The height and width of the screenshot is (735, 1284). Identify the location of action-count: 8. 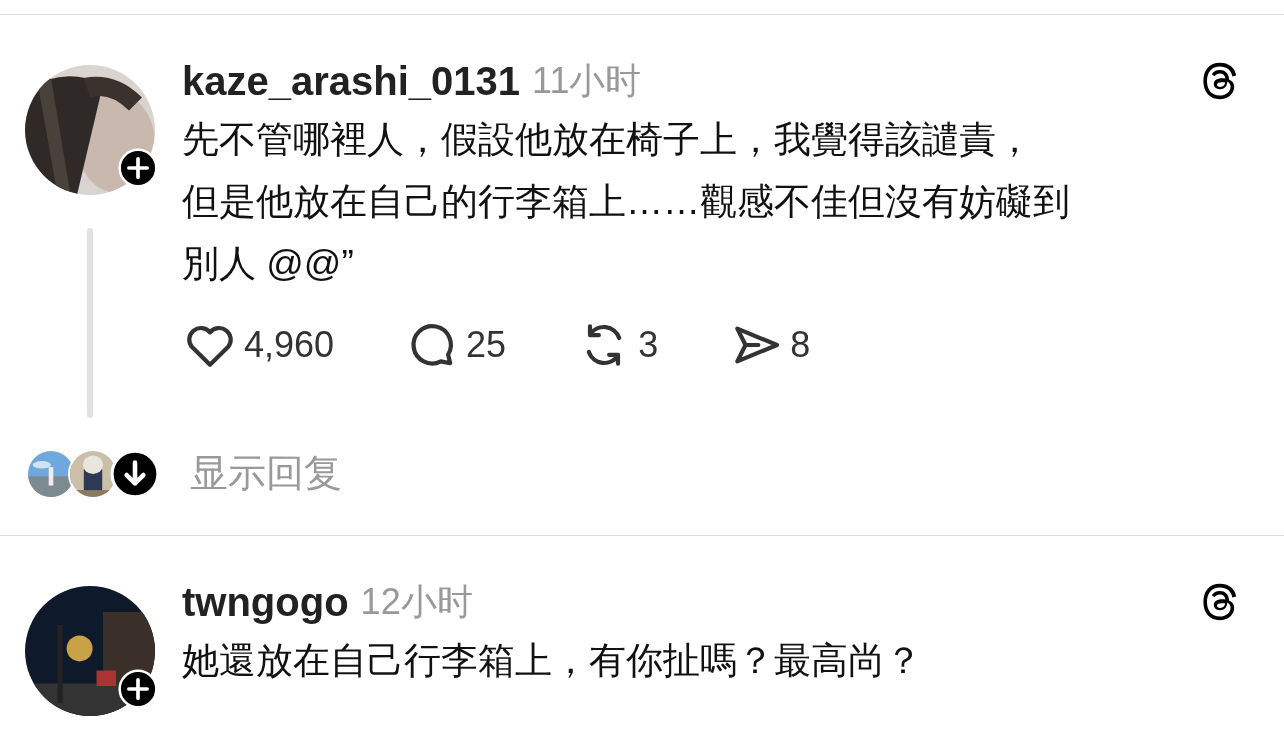
(800, 345).